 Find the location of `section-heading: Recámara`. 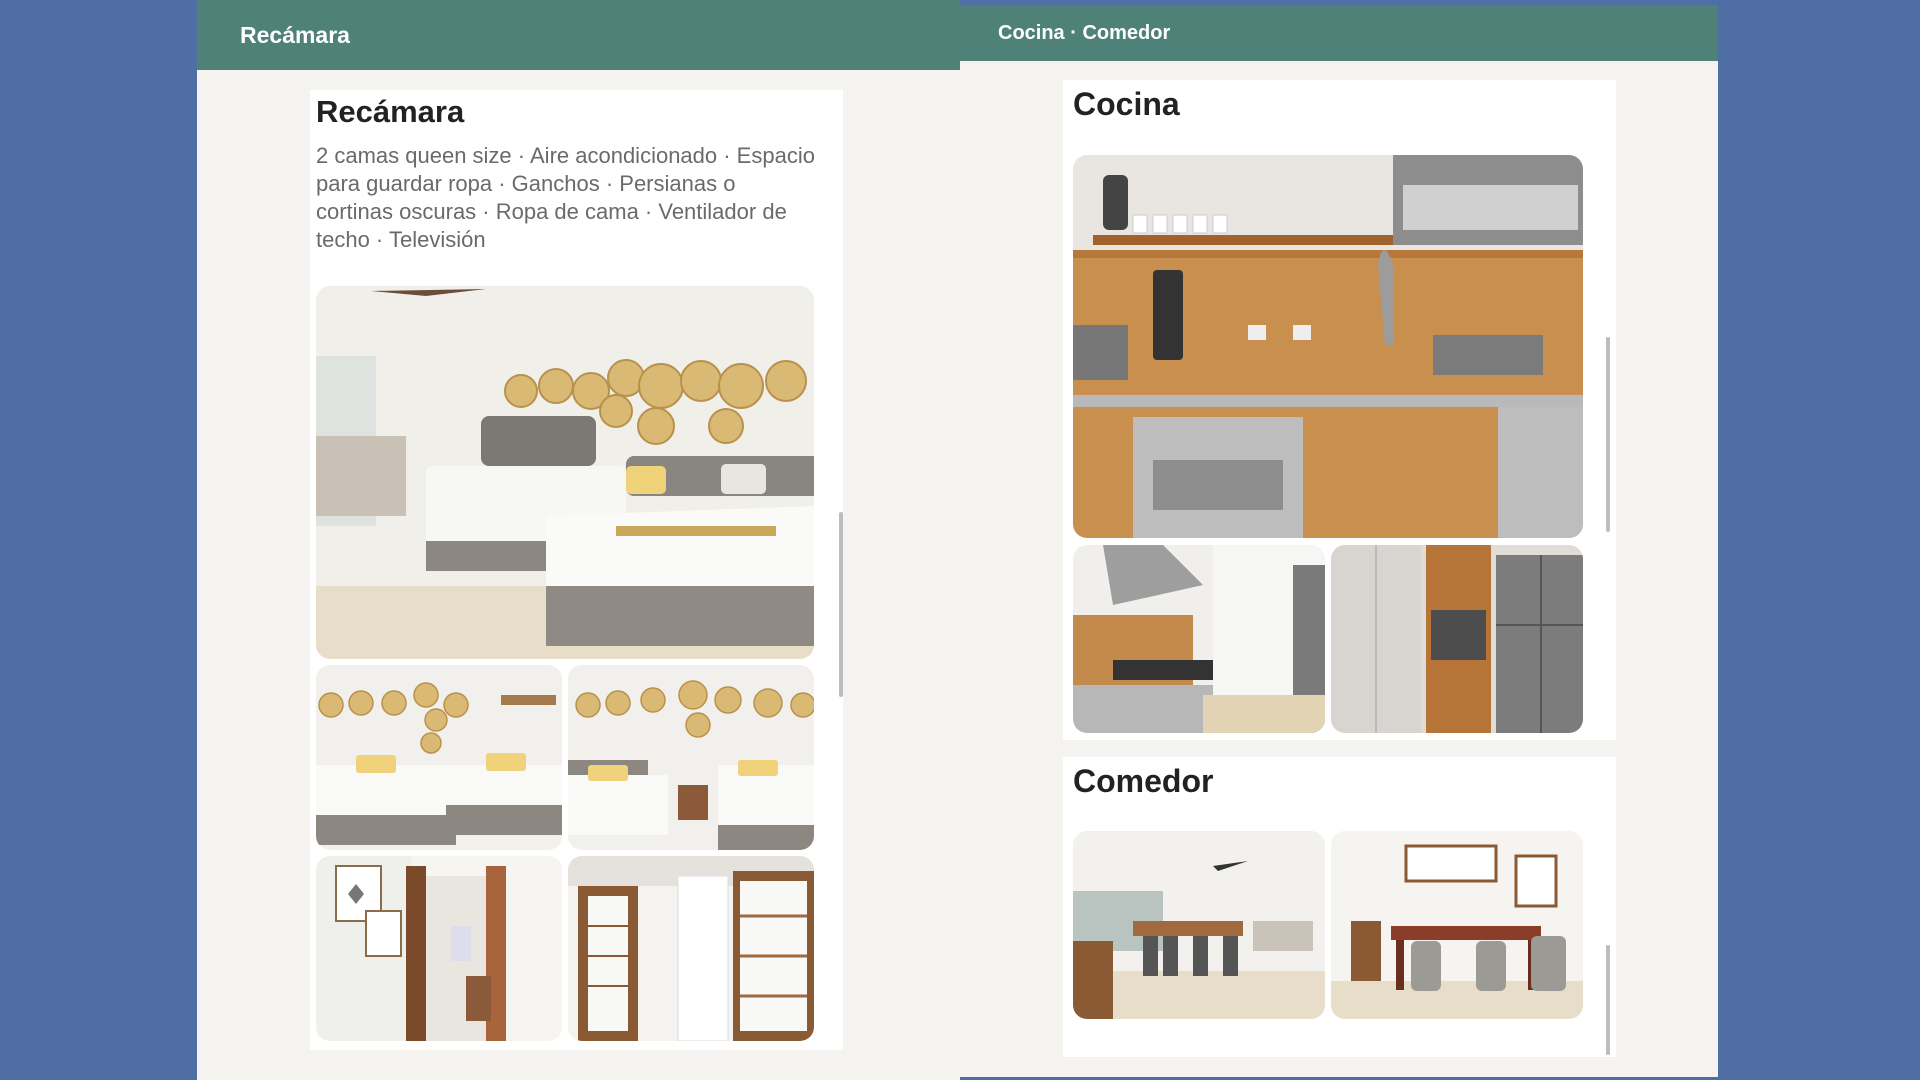

section-heading: Recámara is located at coordinates (390, 111).